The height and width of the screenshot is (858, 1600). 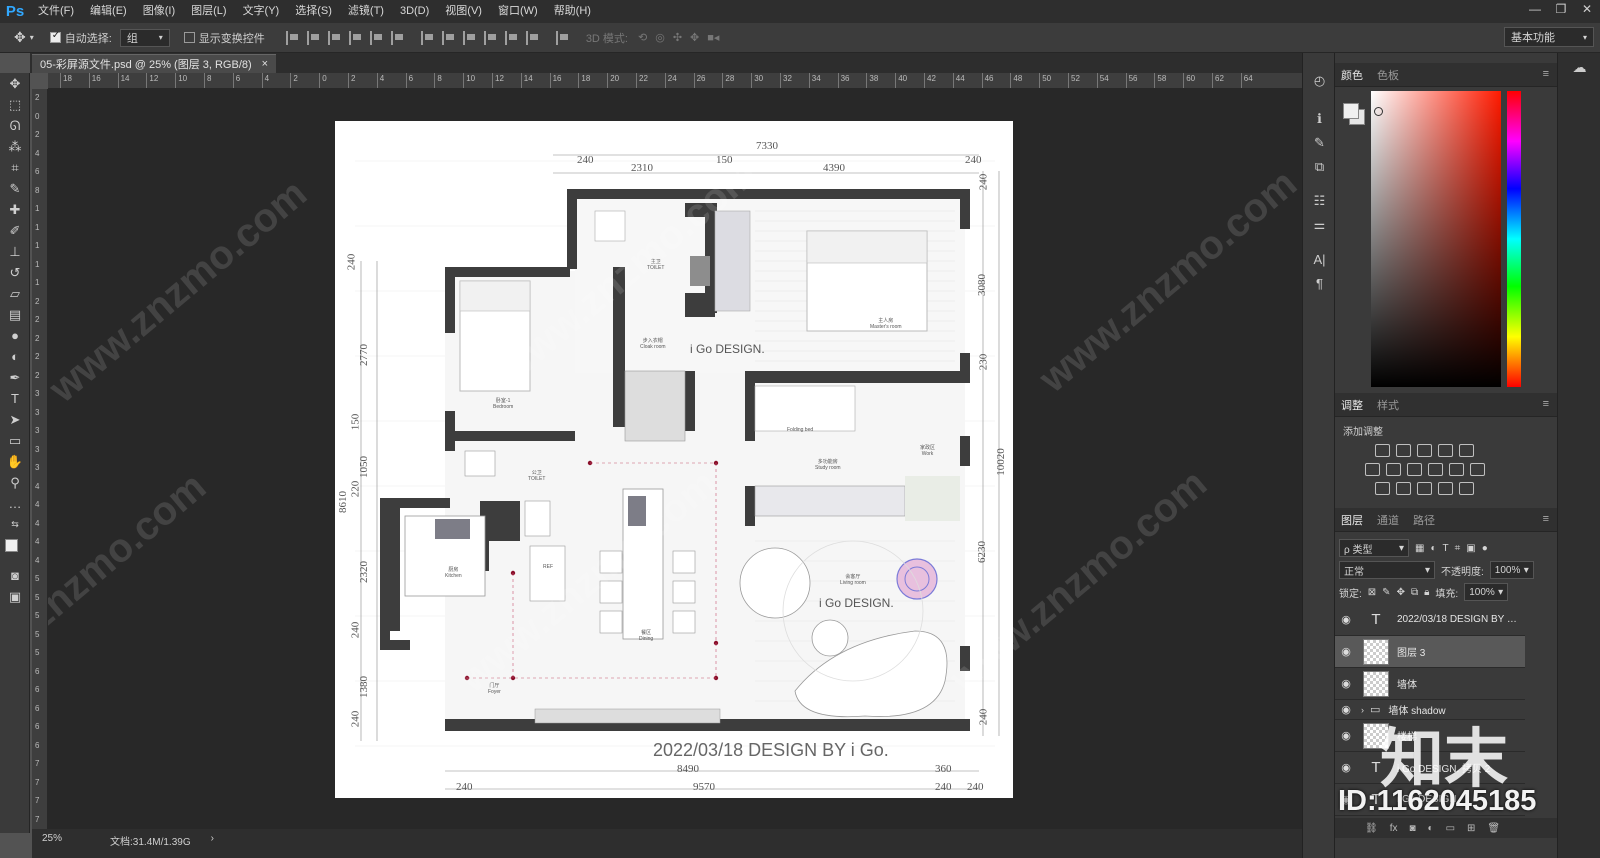 What do you see at coordinates (1430, 684) in the screenshot?
I see `layer-row: ◉ 墙体` at bounding box center [1430, 684].